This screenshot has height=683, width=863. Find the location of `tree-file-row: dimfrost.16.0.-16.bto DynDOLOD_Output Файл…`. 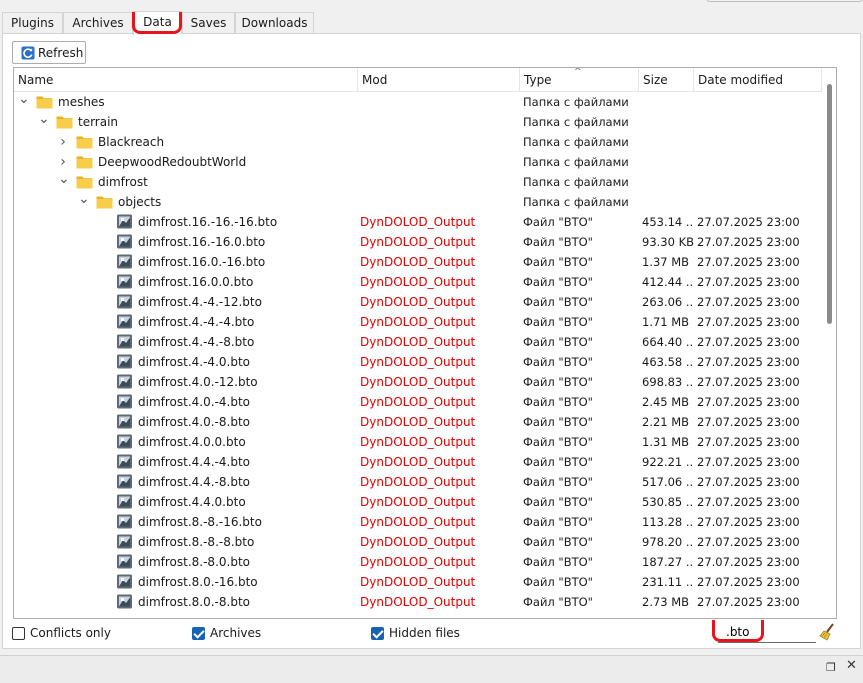

tree-file-row: dimfrost.16.0.-16.bto DynDOLOD_Output Файл… is located at coordinates (418, 262).